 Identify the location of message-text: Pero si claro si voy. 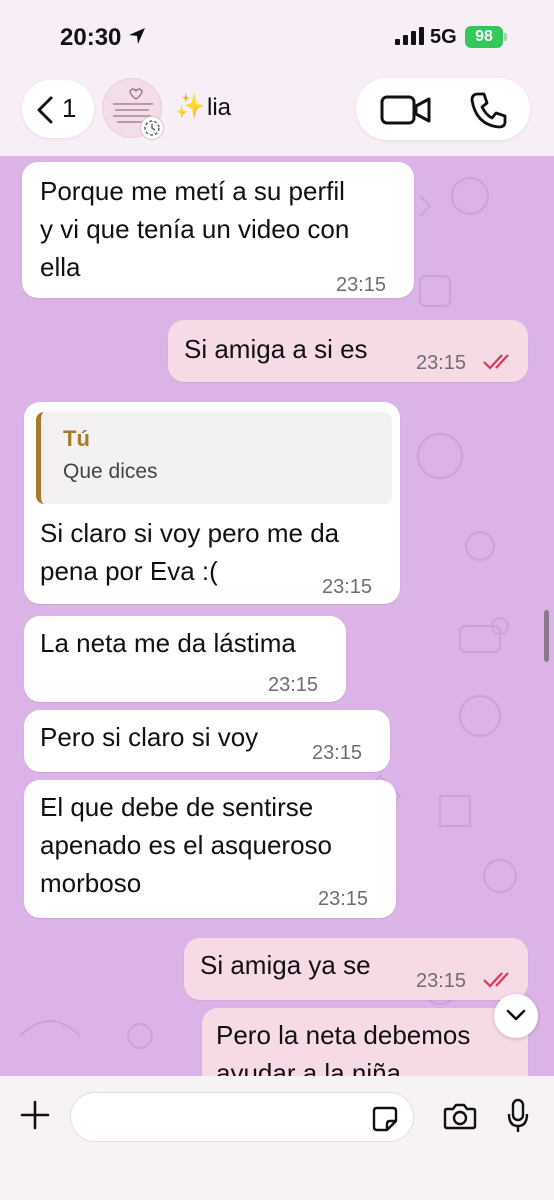
(149, 737).